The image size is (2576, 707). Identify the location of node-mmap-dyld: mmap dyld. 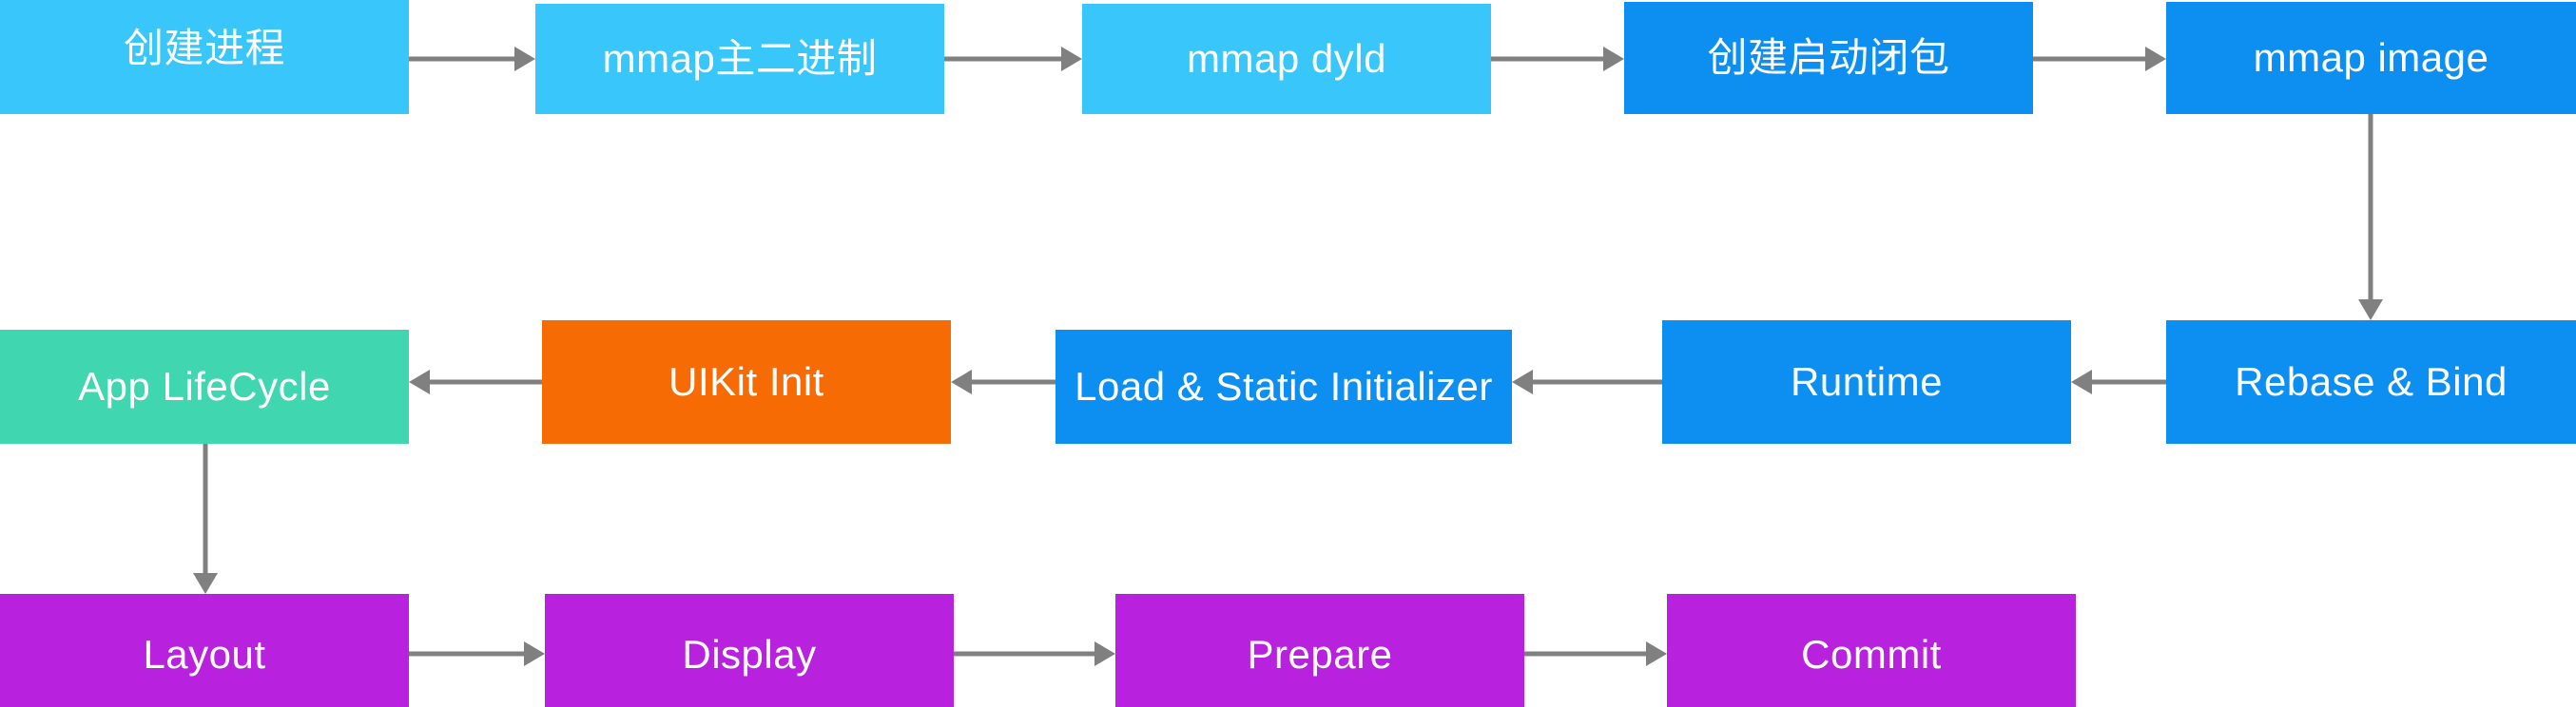
(1286, 59).